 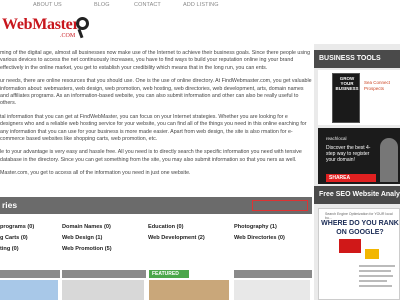 What do you see at coordinates (86, 227) in the screenshot?
I see `category-link: Domain Names (0)` at bounding box center [86, 227].